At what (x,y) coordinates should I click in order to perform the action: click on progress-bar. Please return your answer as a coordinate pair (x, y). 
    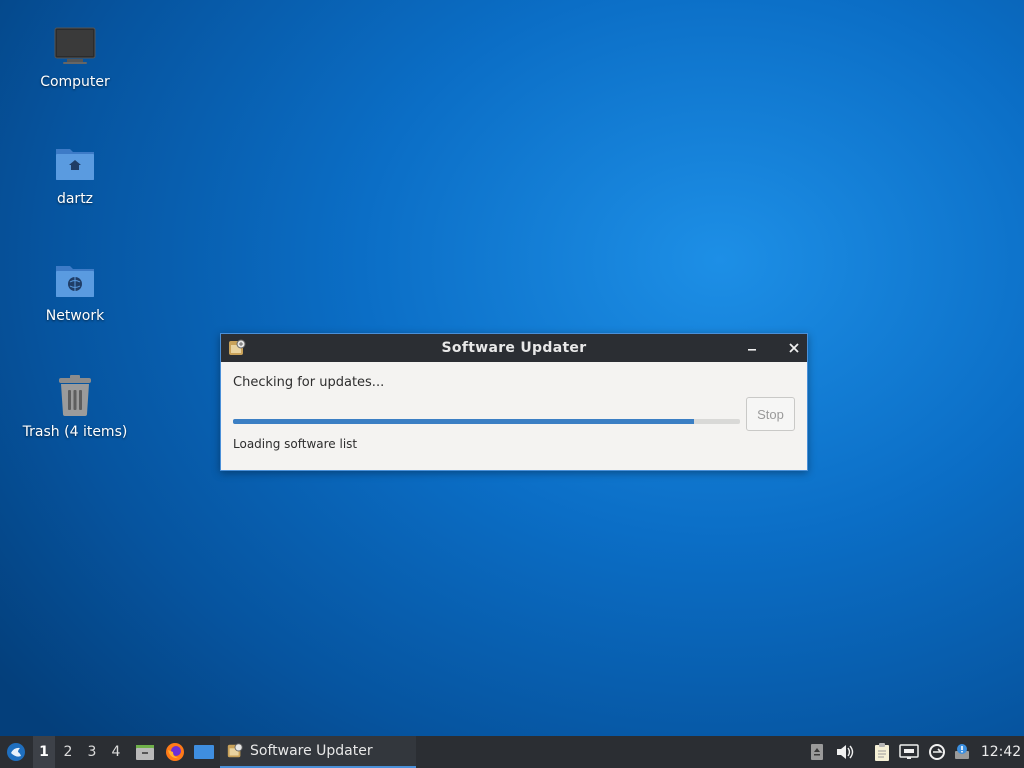
    Looking at the image, I should click on (486, 421).